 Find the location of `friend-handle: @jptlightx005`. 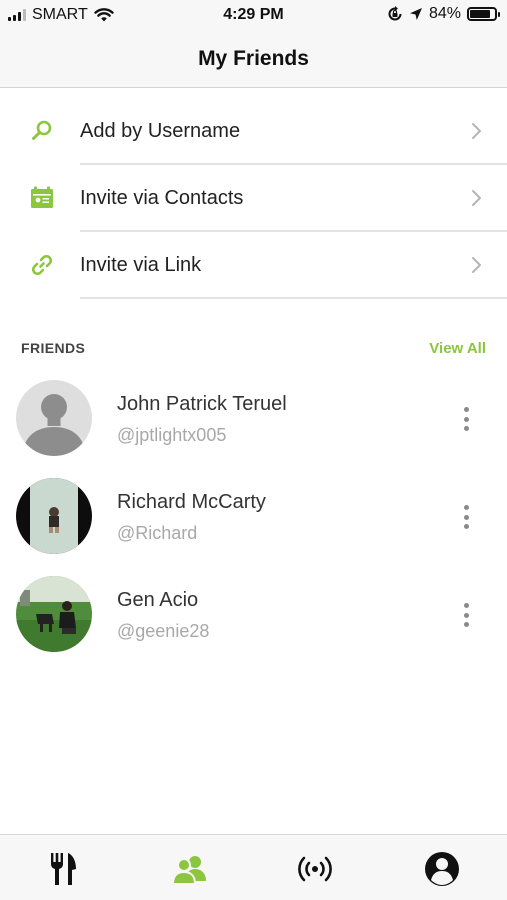

friend-handle: @jptlightx005 is located at coordinates (172, 435).